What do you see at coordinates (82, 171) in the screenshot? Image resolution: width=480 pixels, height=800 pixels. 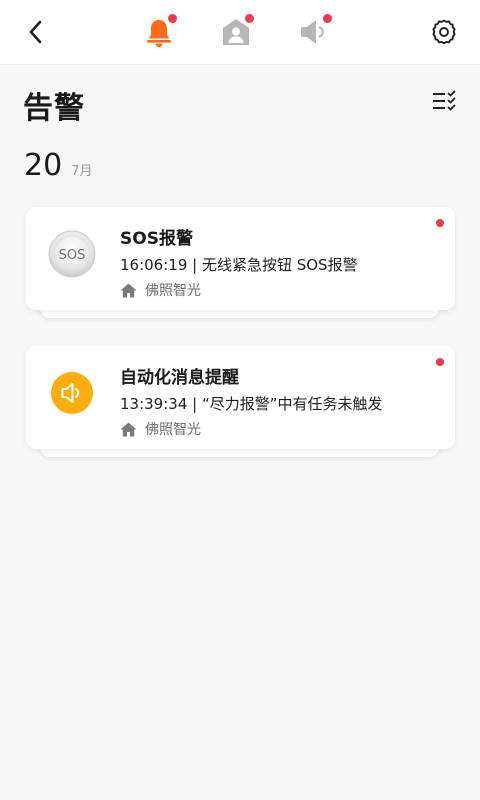 I see `date-month: 7月` at bounding box center [82, 171].